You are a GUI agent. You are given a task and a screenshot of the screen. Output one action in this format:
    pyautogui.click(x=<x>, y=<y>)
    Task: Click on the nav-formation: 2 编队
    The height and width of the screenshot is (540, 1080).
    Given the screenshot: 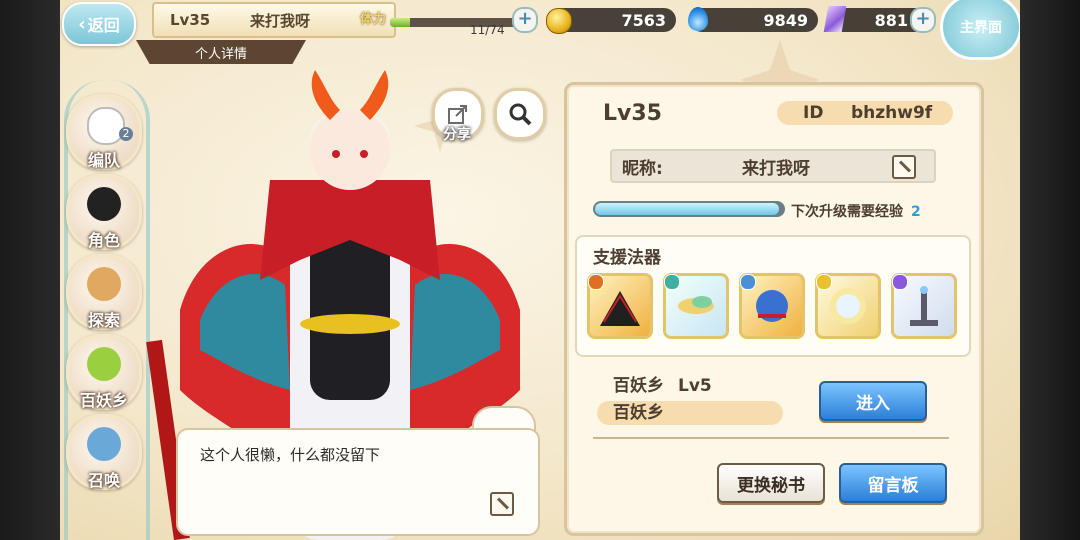 What is the action you would take?
    pyautogui.click(x=104, y=132)
    